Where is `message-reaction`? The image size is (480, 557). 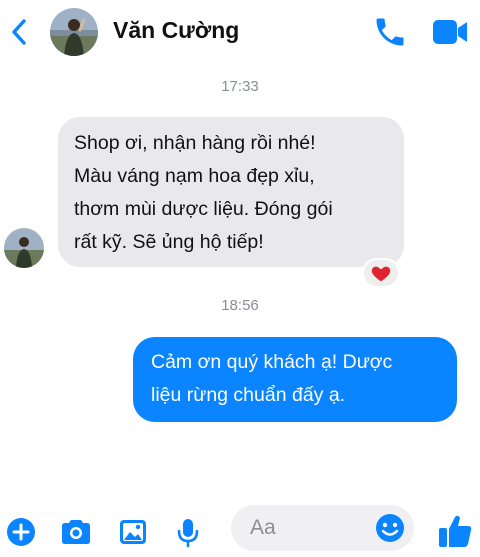
message-reaction is located at coordinates (381, 273).